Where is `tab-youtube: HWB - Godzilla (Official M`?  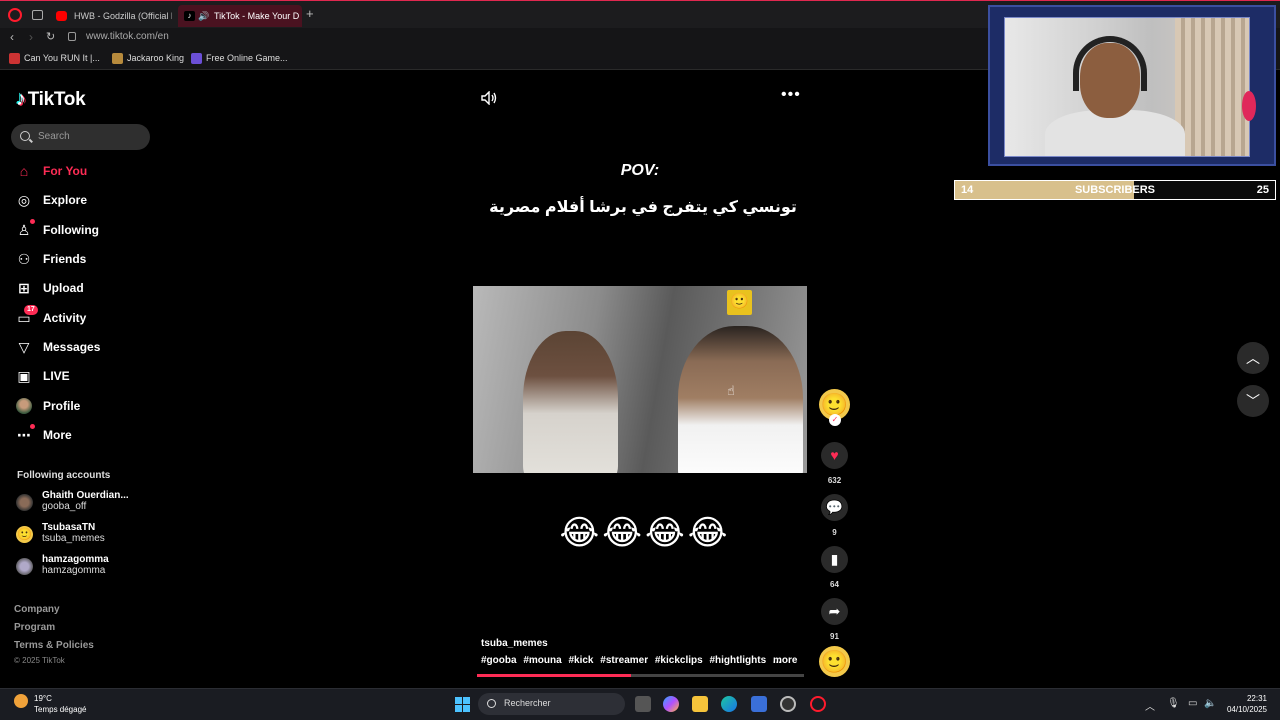
tab-youtube: HWB - Godzilla (Official M is located at coordinates (111, 16).